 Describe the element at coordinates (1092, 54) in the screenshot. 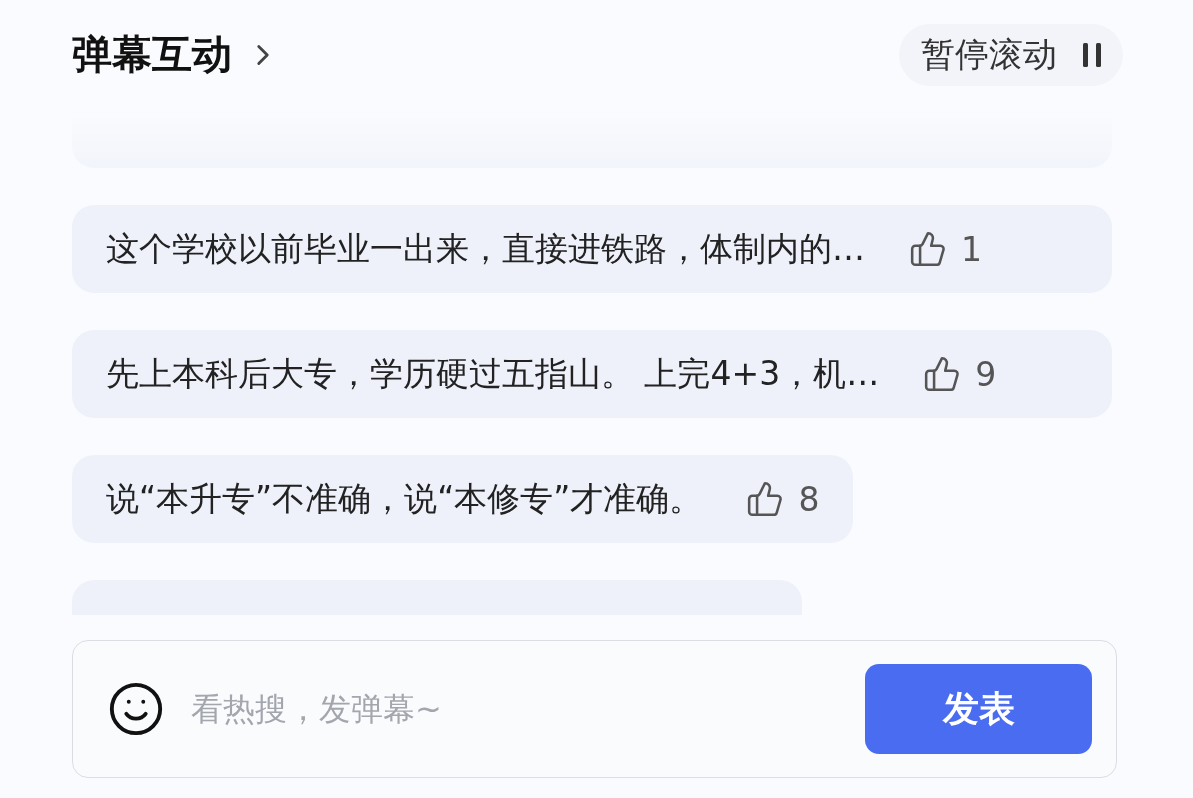

I see `pause-icon` at that location.